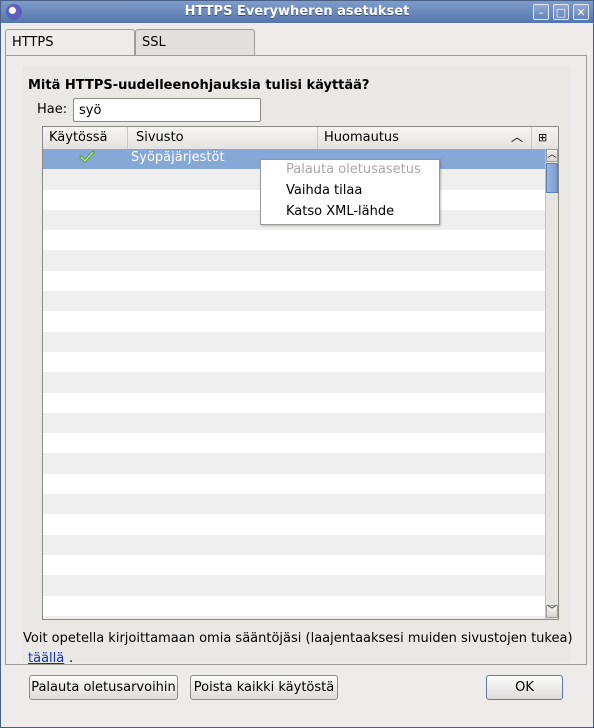 Image resolution: width=594 pixels, height=728 pixels. Describe the element at coordinates (195, 52) in the screenshot. I see `tab-ssl-observatory: SSL Observatory` at that location.